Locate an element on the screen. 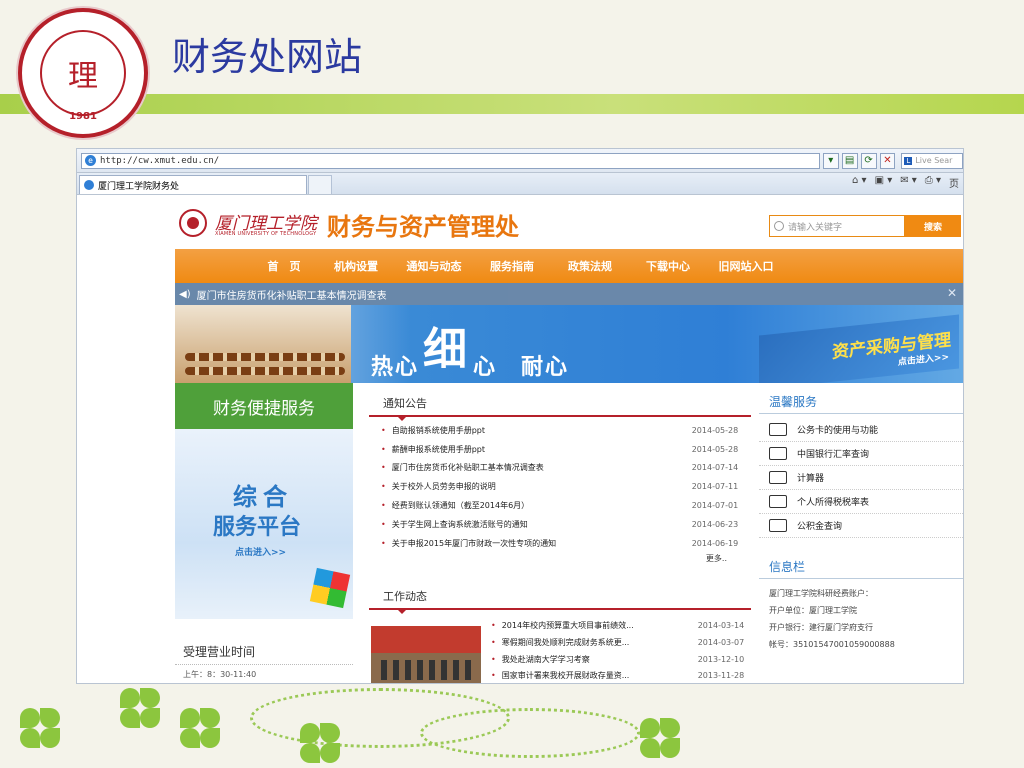 Image resolution: width=1024 pixels, height=768 pixels. services-list: 公务卡的使用与功能 中国银行汇率查询 计算器 个人所得税税率表 公积金查询 is located at coordinates (861, 476).